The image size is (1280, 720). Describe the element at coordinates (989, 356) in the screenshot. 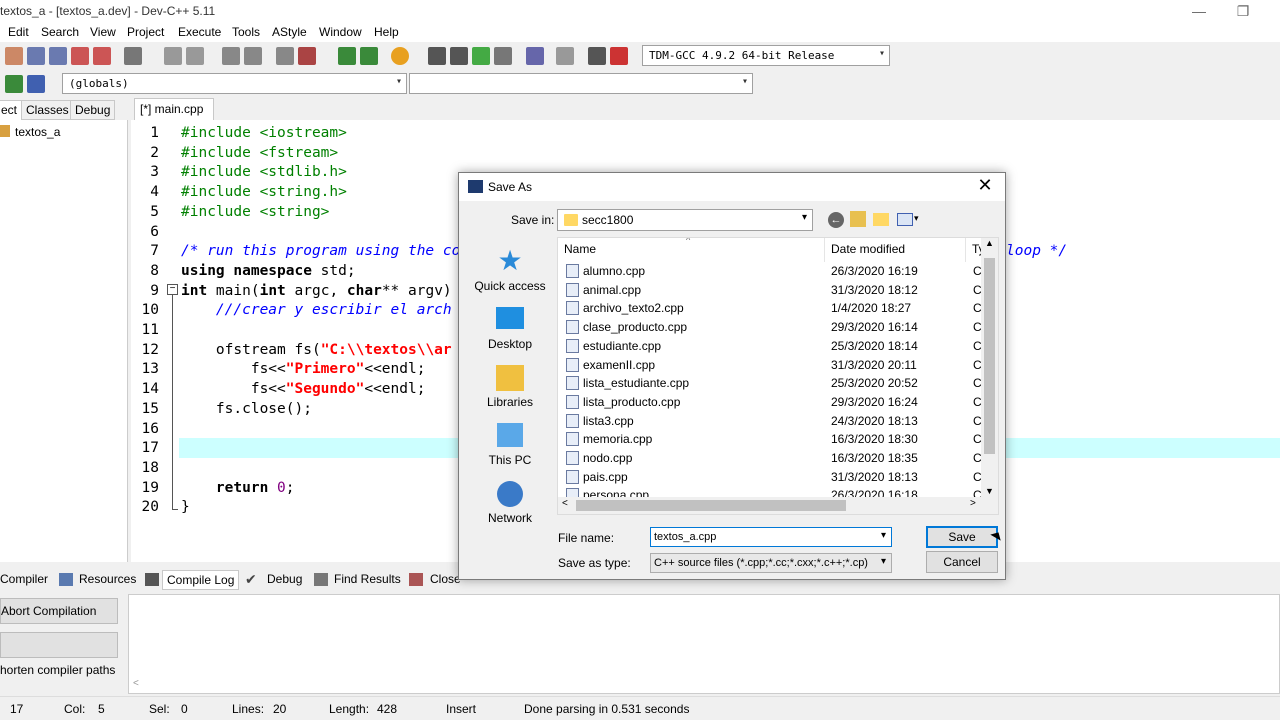

I see `vertical-scroll-thumb` at that location.